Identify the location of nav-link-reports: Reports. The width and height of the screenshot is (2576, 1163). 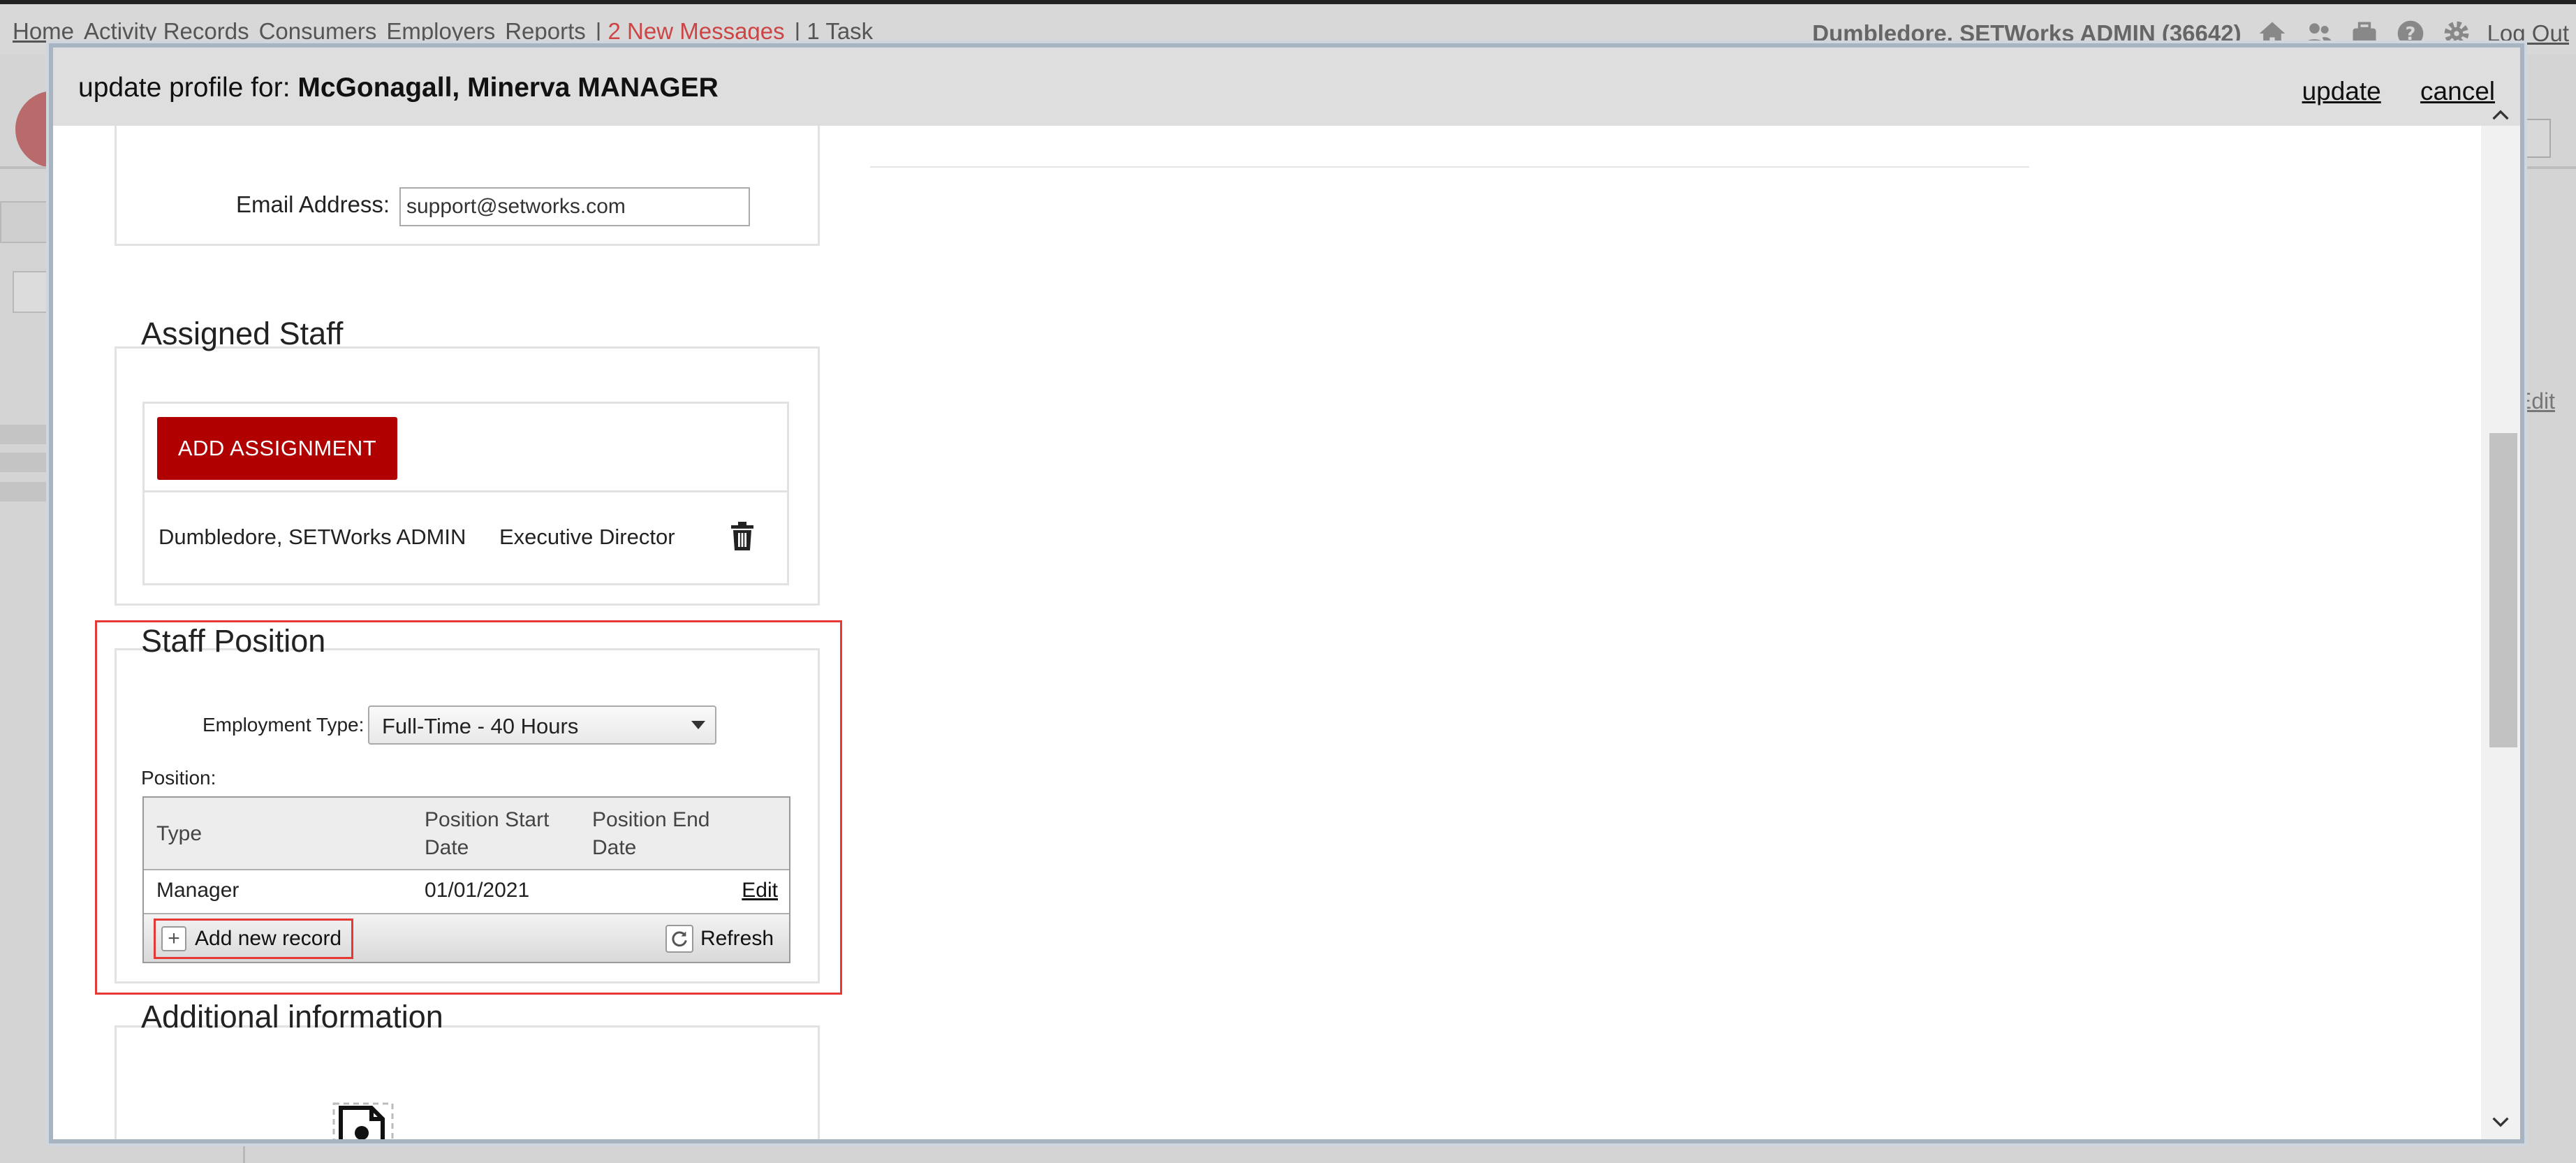
(545, 31).